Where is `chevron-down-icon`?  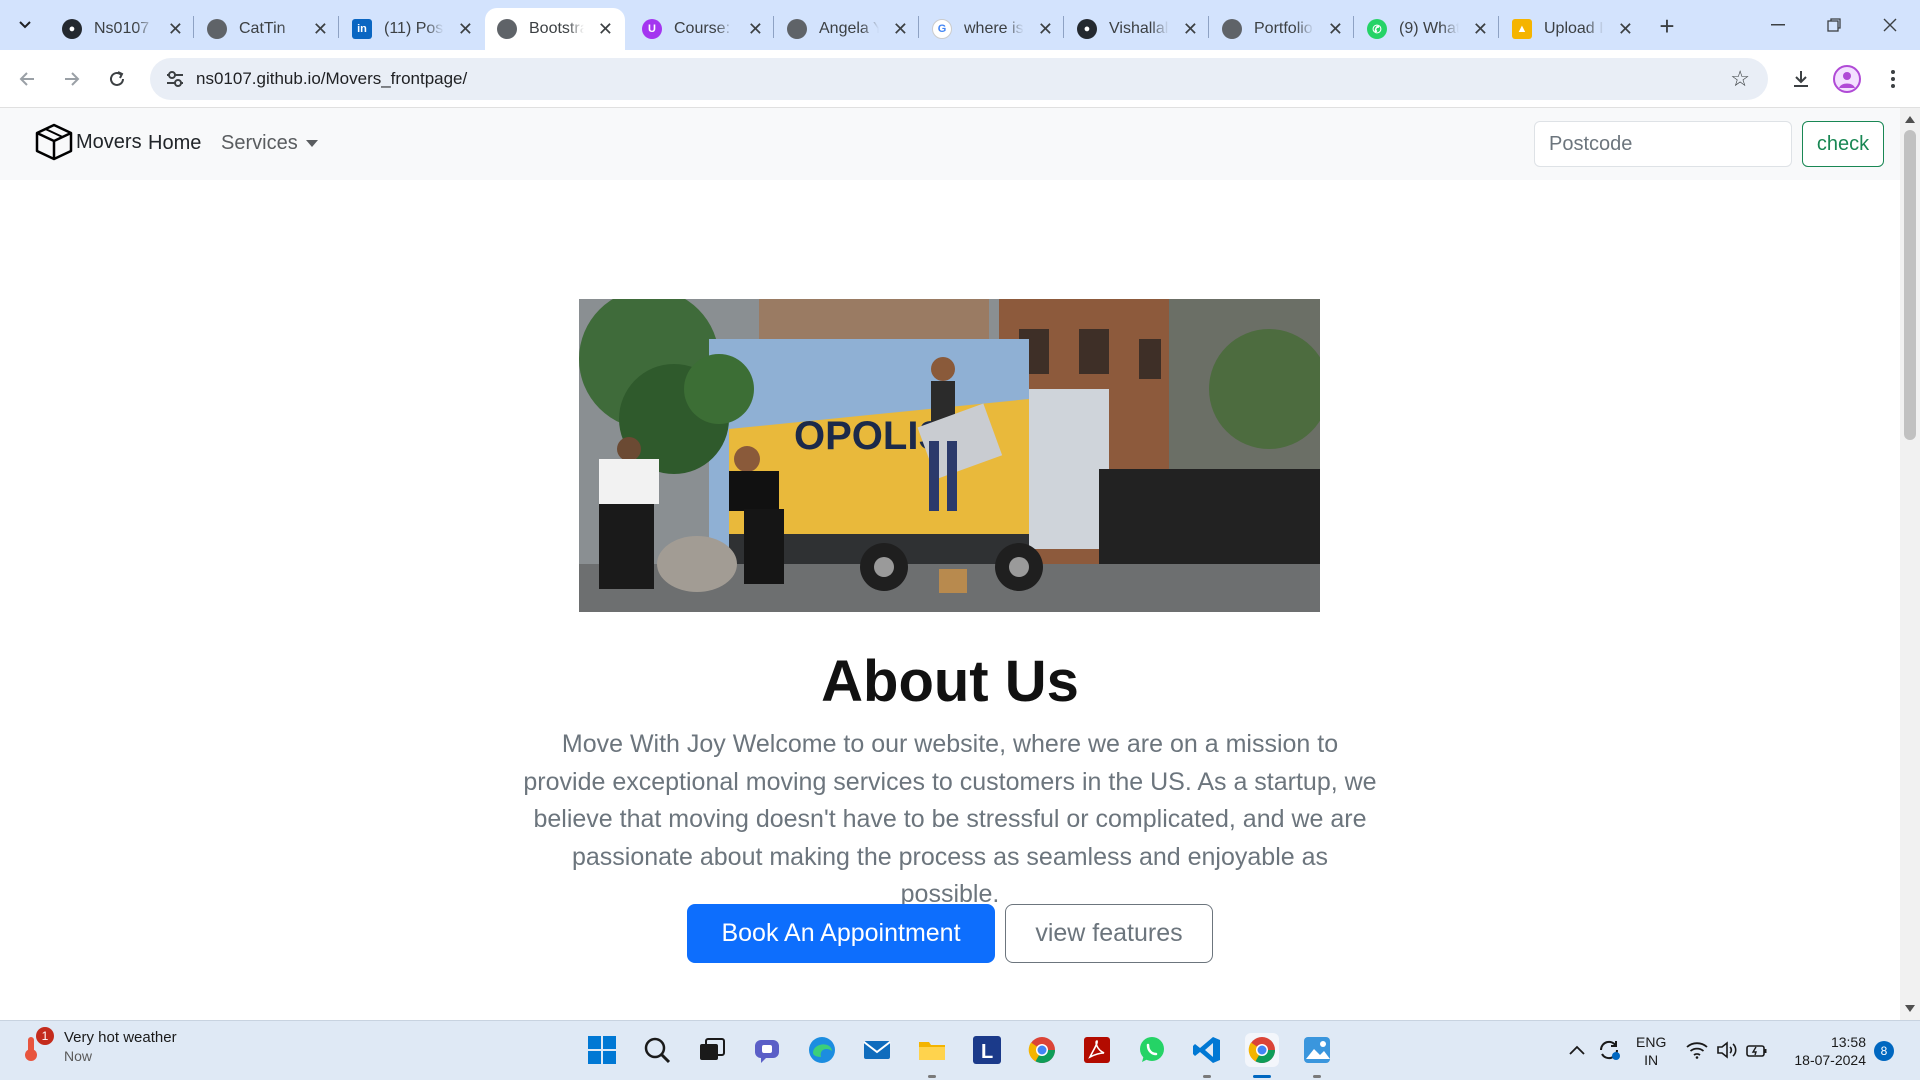
chevron-down-icon is located at coordinates (25, 25).